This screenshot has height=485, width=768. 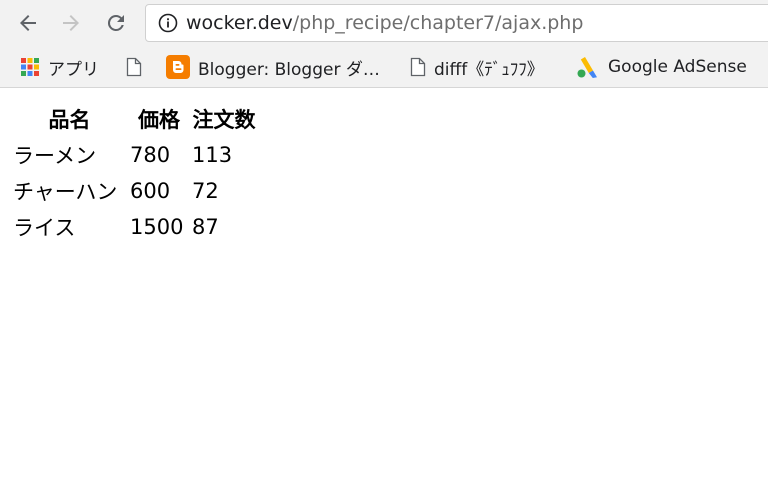 I want to click on bookmark-difff: difff《ﾃﾞｭﾌﾌ》, so click(x=477, y=67).